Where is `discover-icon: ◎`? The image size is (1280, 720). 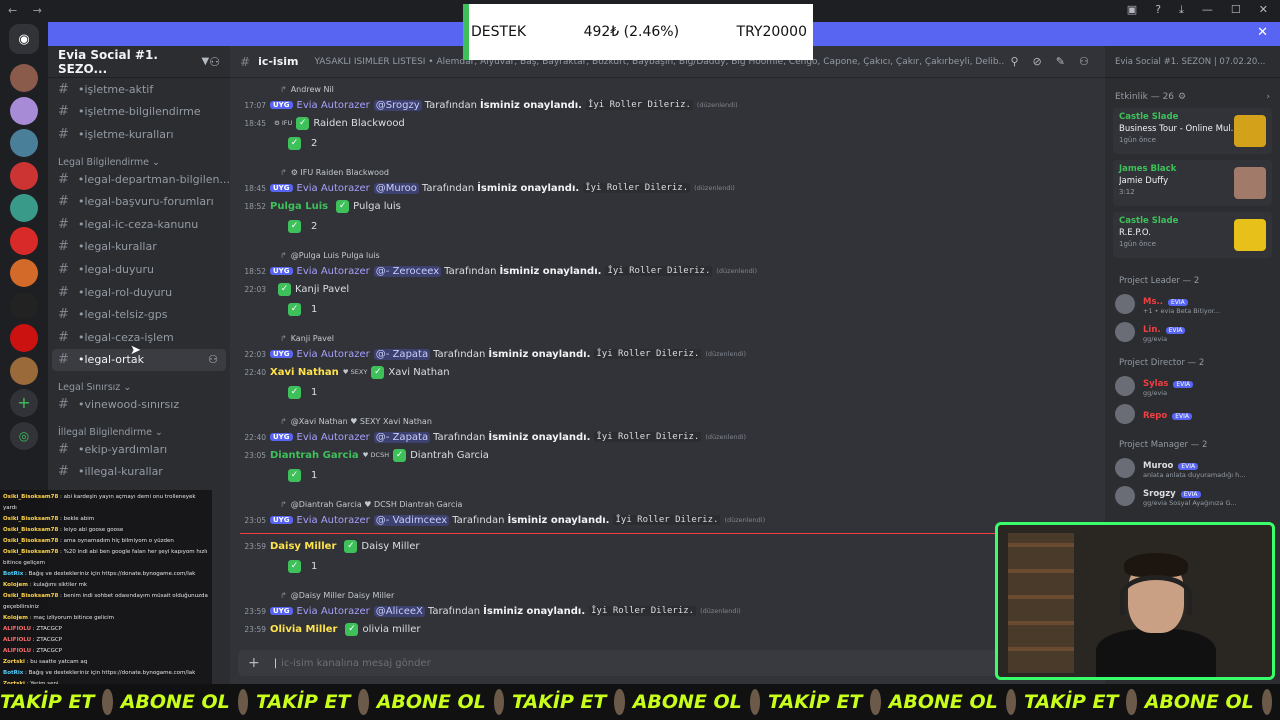 discover-icon: ◎ is located at coordinates (24, 435).